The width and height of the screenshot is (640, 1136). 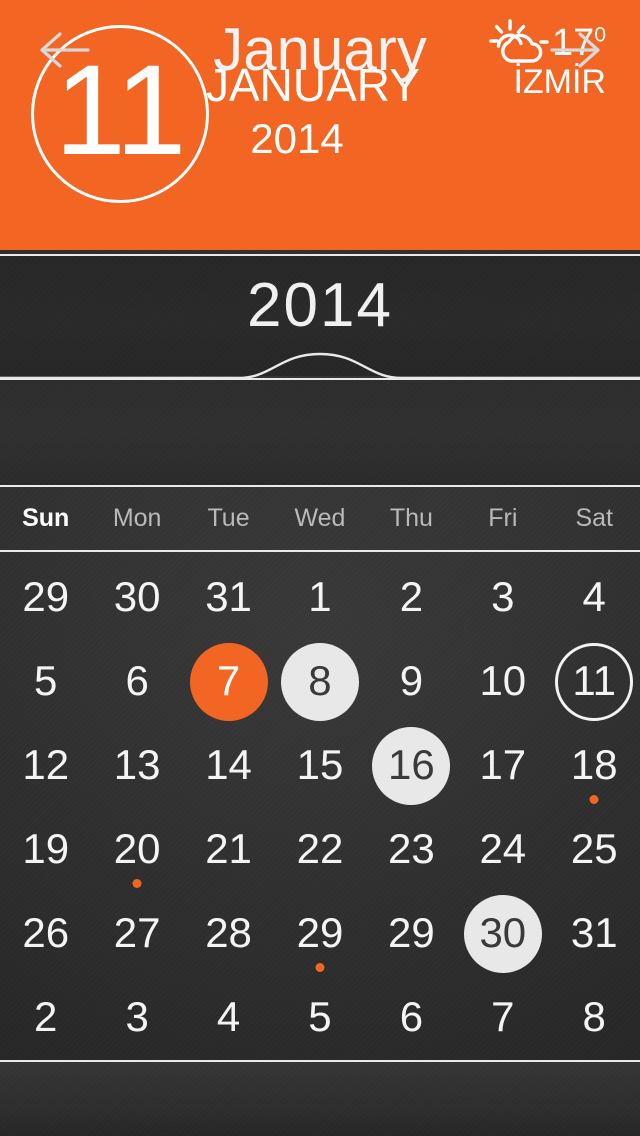 I want to click on day-number: 17, so click(x=503, y=764).